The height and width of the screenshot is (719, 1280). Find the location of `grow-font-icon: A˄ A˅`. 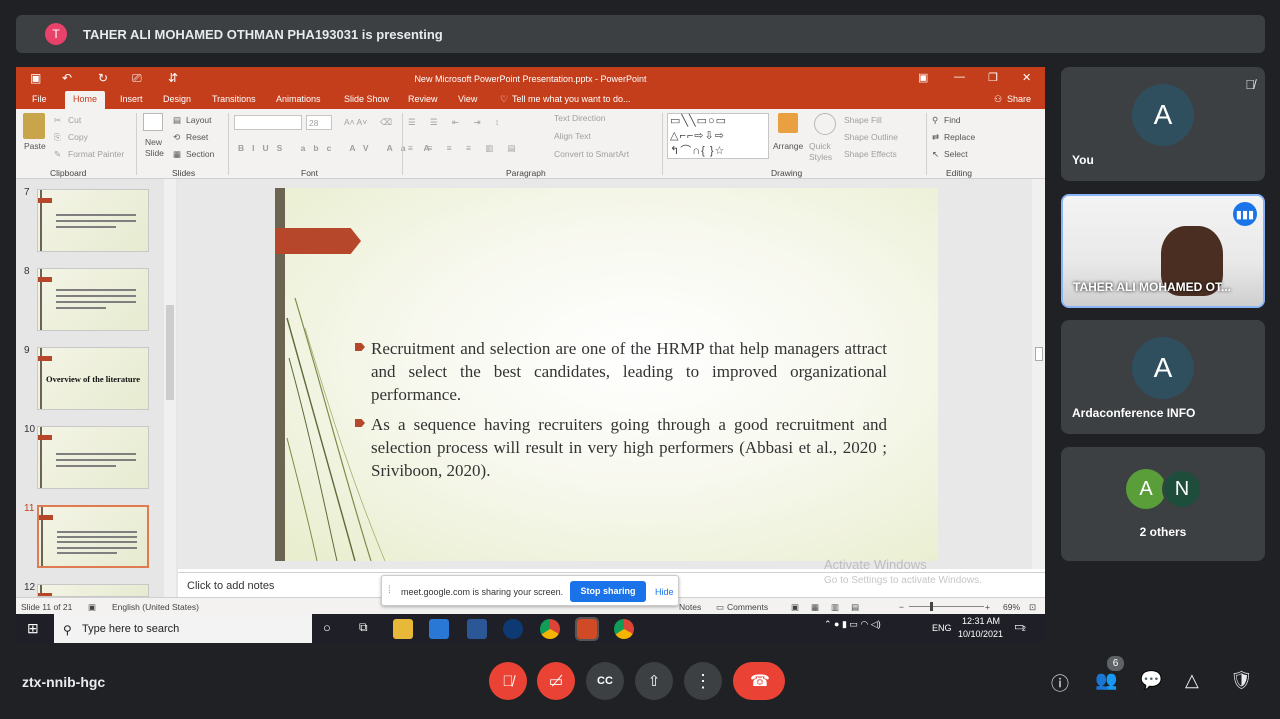

grow-font-icon: A˄ A˅ is located at coordinates (355, 122).